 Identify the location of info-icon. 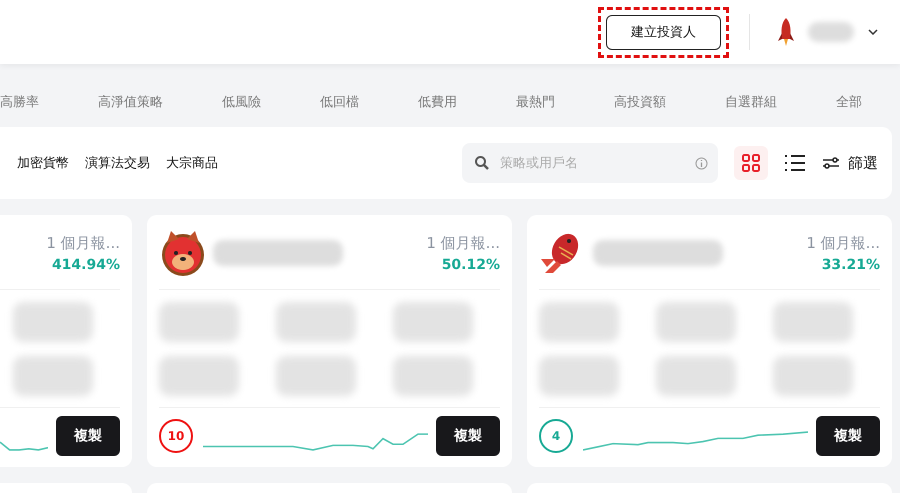
(701, 163).